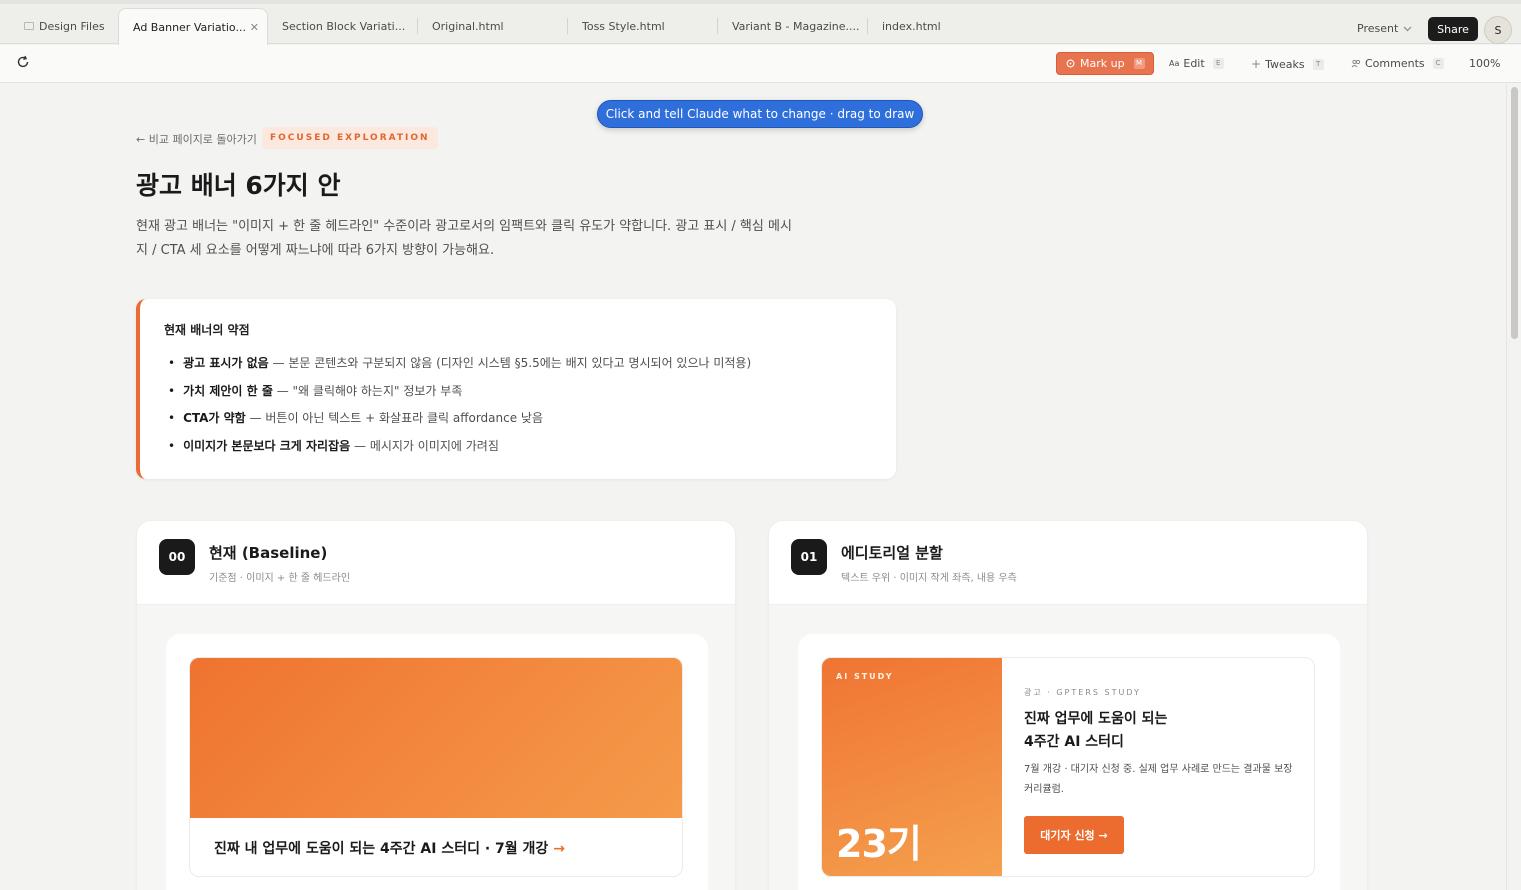 This screenshot has height=890, width=1521. I want to click on weakness-label: 광고 표시가 없음, so click(226, 363).